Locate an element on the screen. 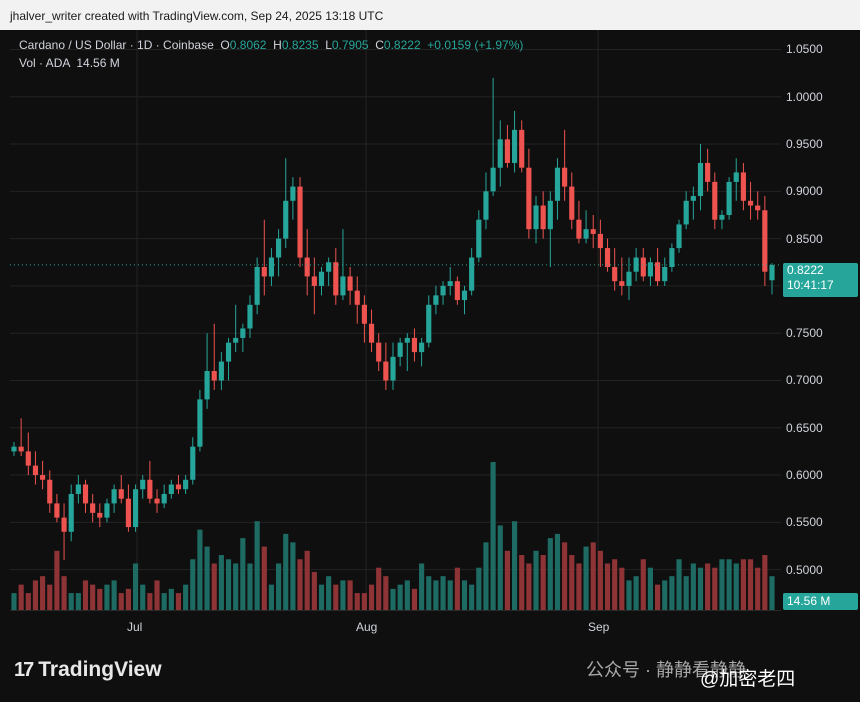  close-label: C is located at coordinates (379, 45).